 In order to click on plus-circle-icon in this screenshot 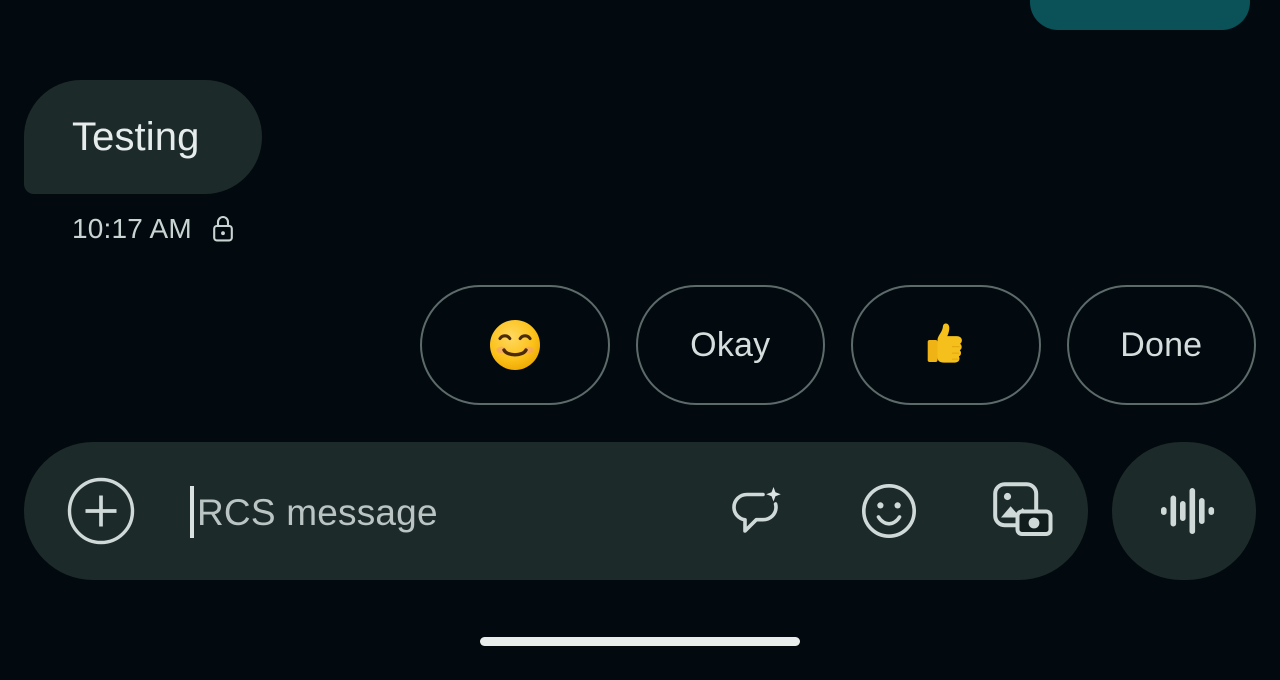, I will do `click(101, 511)`.